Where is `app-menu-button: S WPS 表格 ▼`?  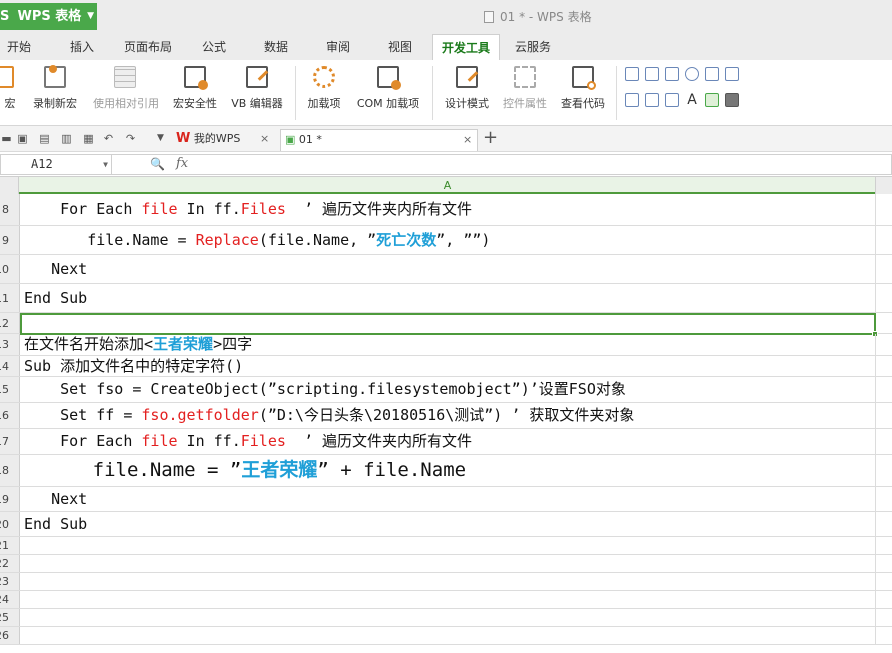
app-menu-button: S WPS 表格 ▼ is located at coordinates (48, 16).